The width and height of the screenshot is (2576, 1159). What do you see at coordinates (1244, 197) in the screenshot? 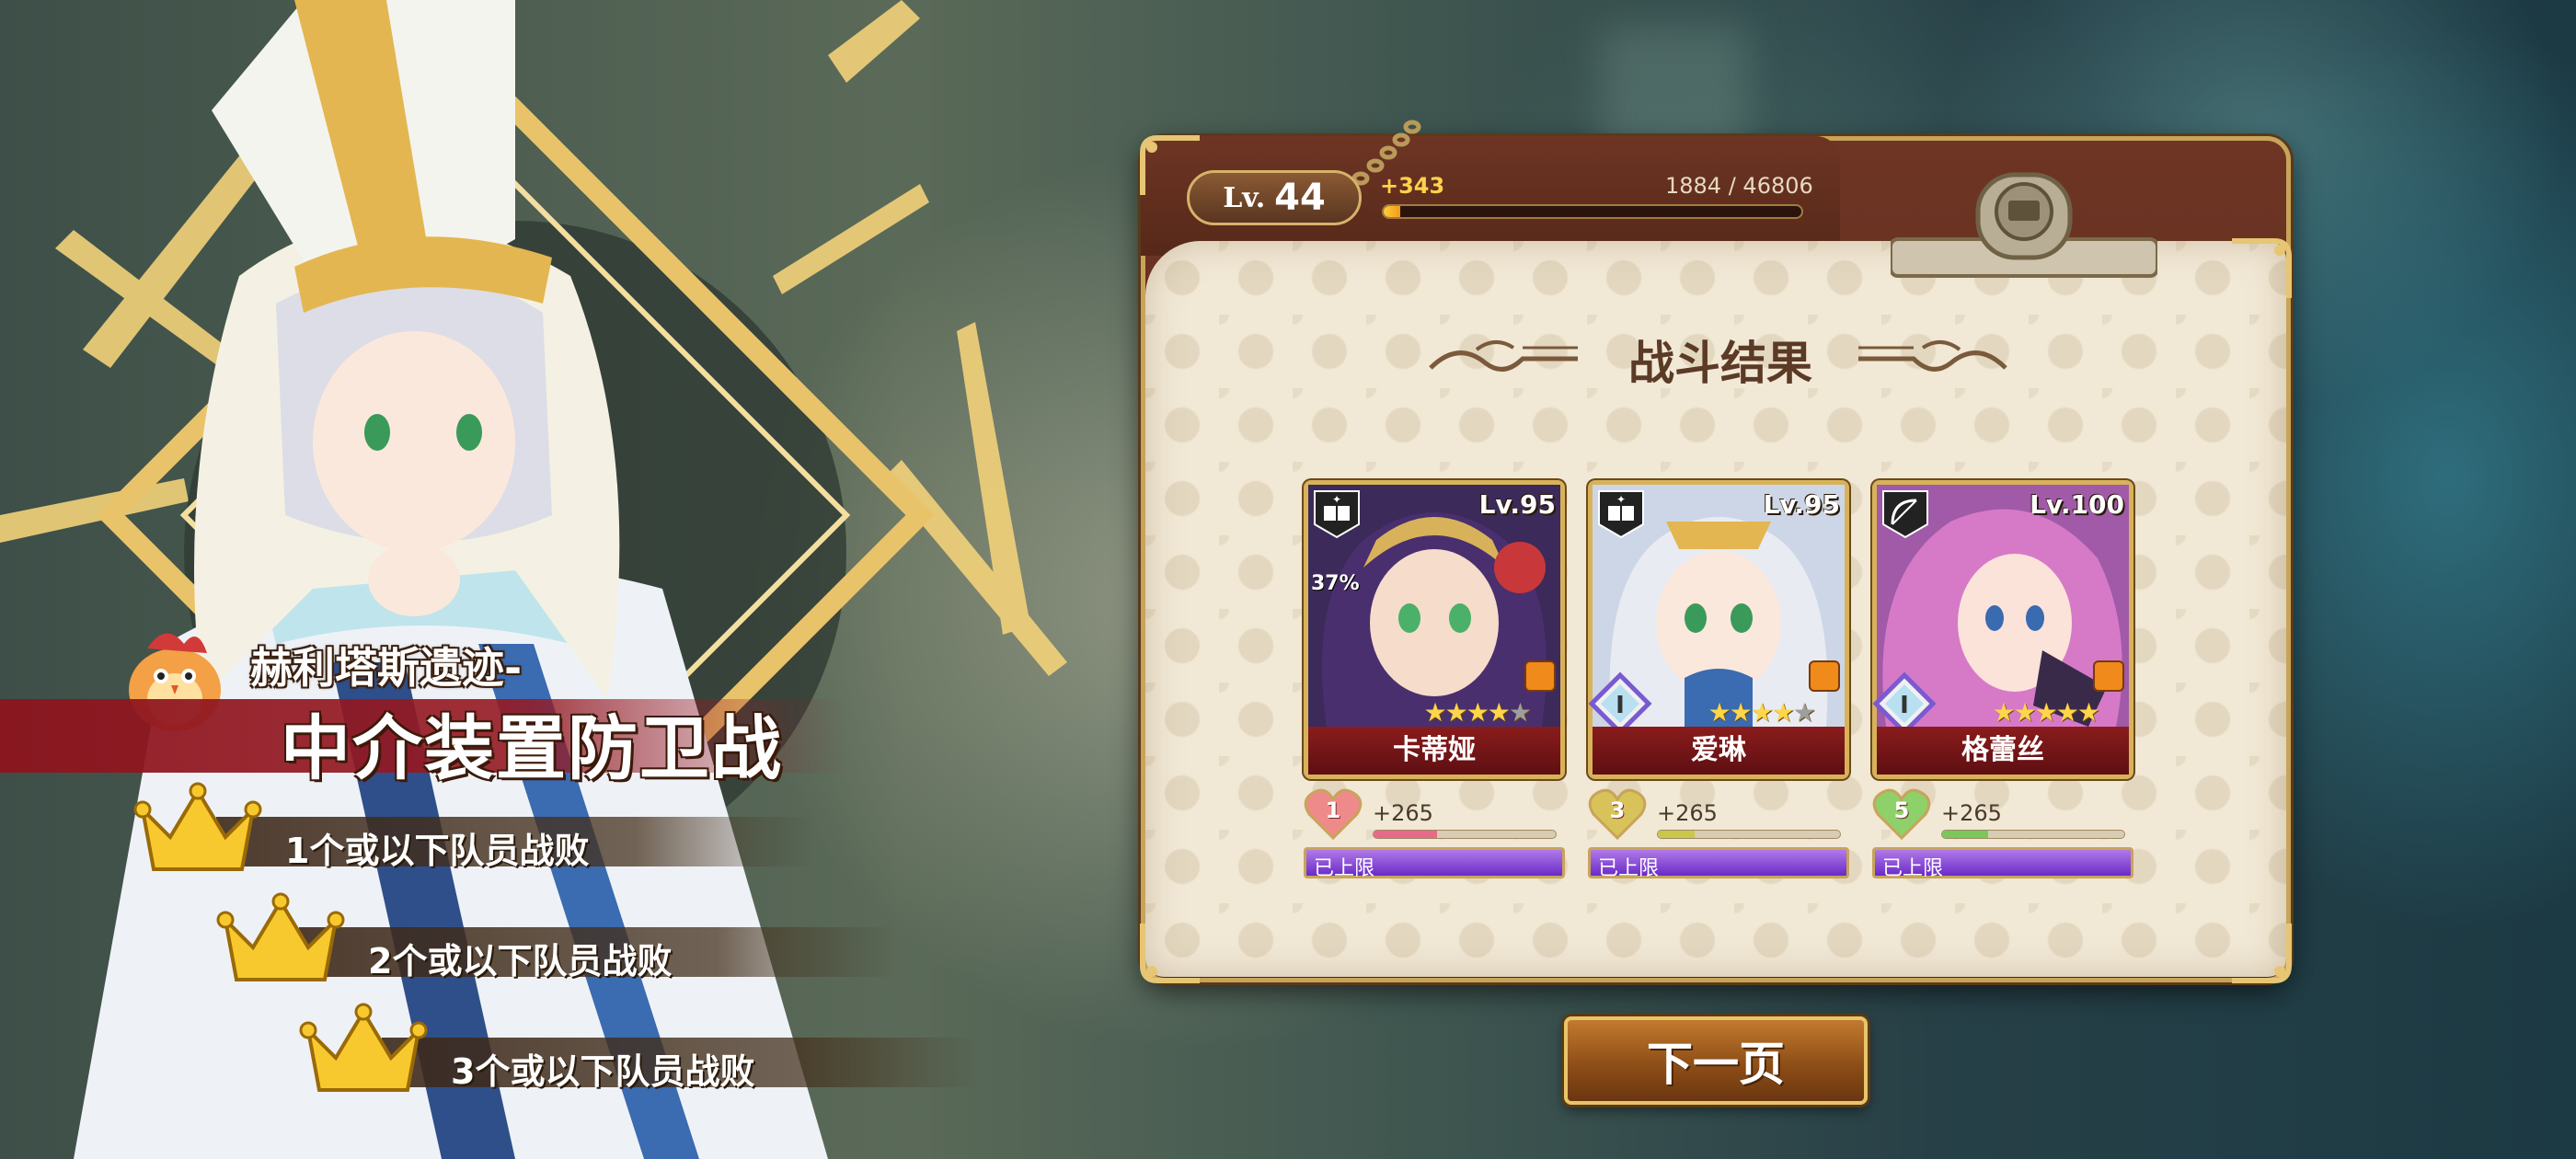
I see `level-prefix: Lv.` at bounding box center [1244, 197].